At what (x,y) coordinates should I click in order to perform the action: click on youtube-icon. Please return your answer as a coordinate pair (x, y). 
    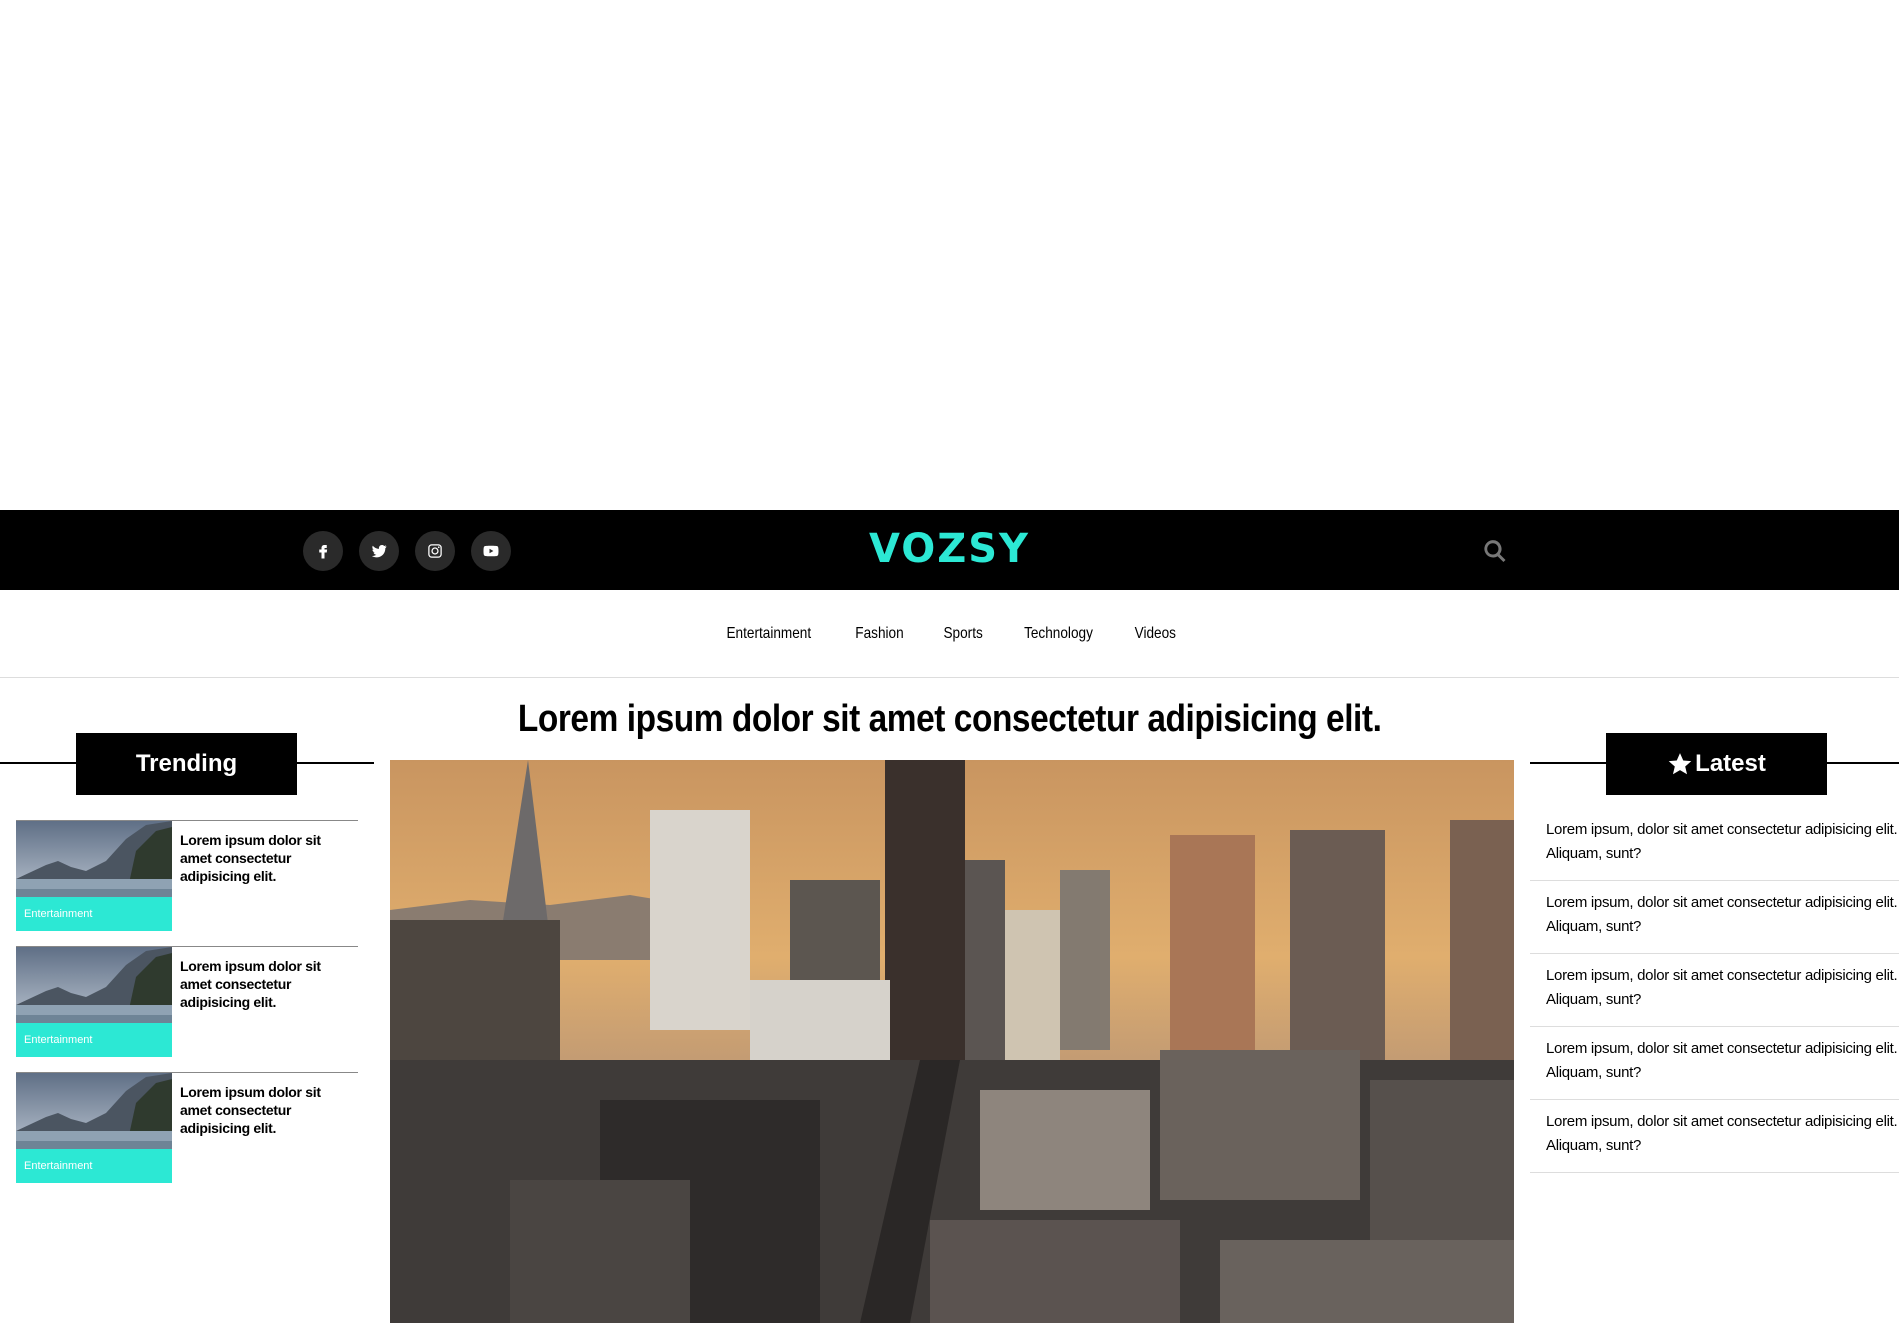
    Looking at the image, I should click on (491, 551).